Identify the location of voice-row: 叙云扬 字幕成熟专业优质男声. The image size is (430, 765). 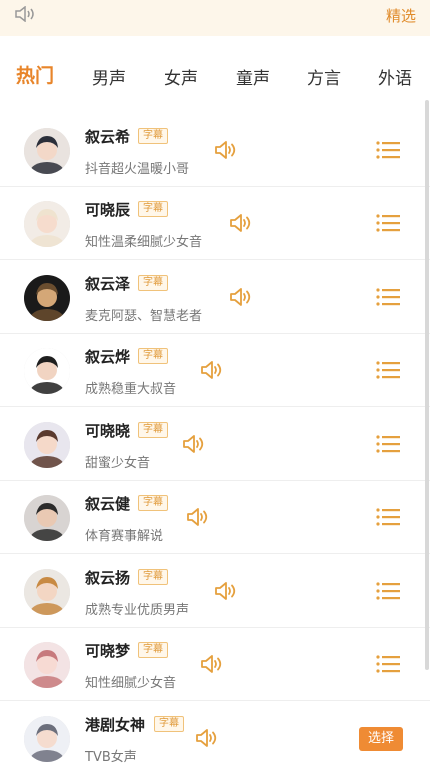
(215, 591).